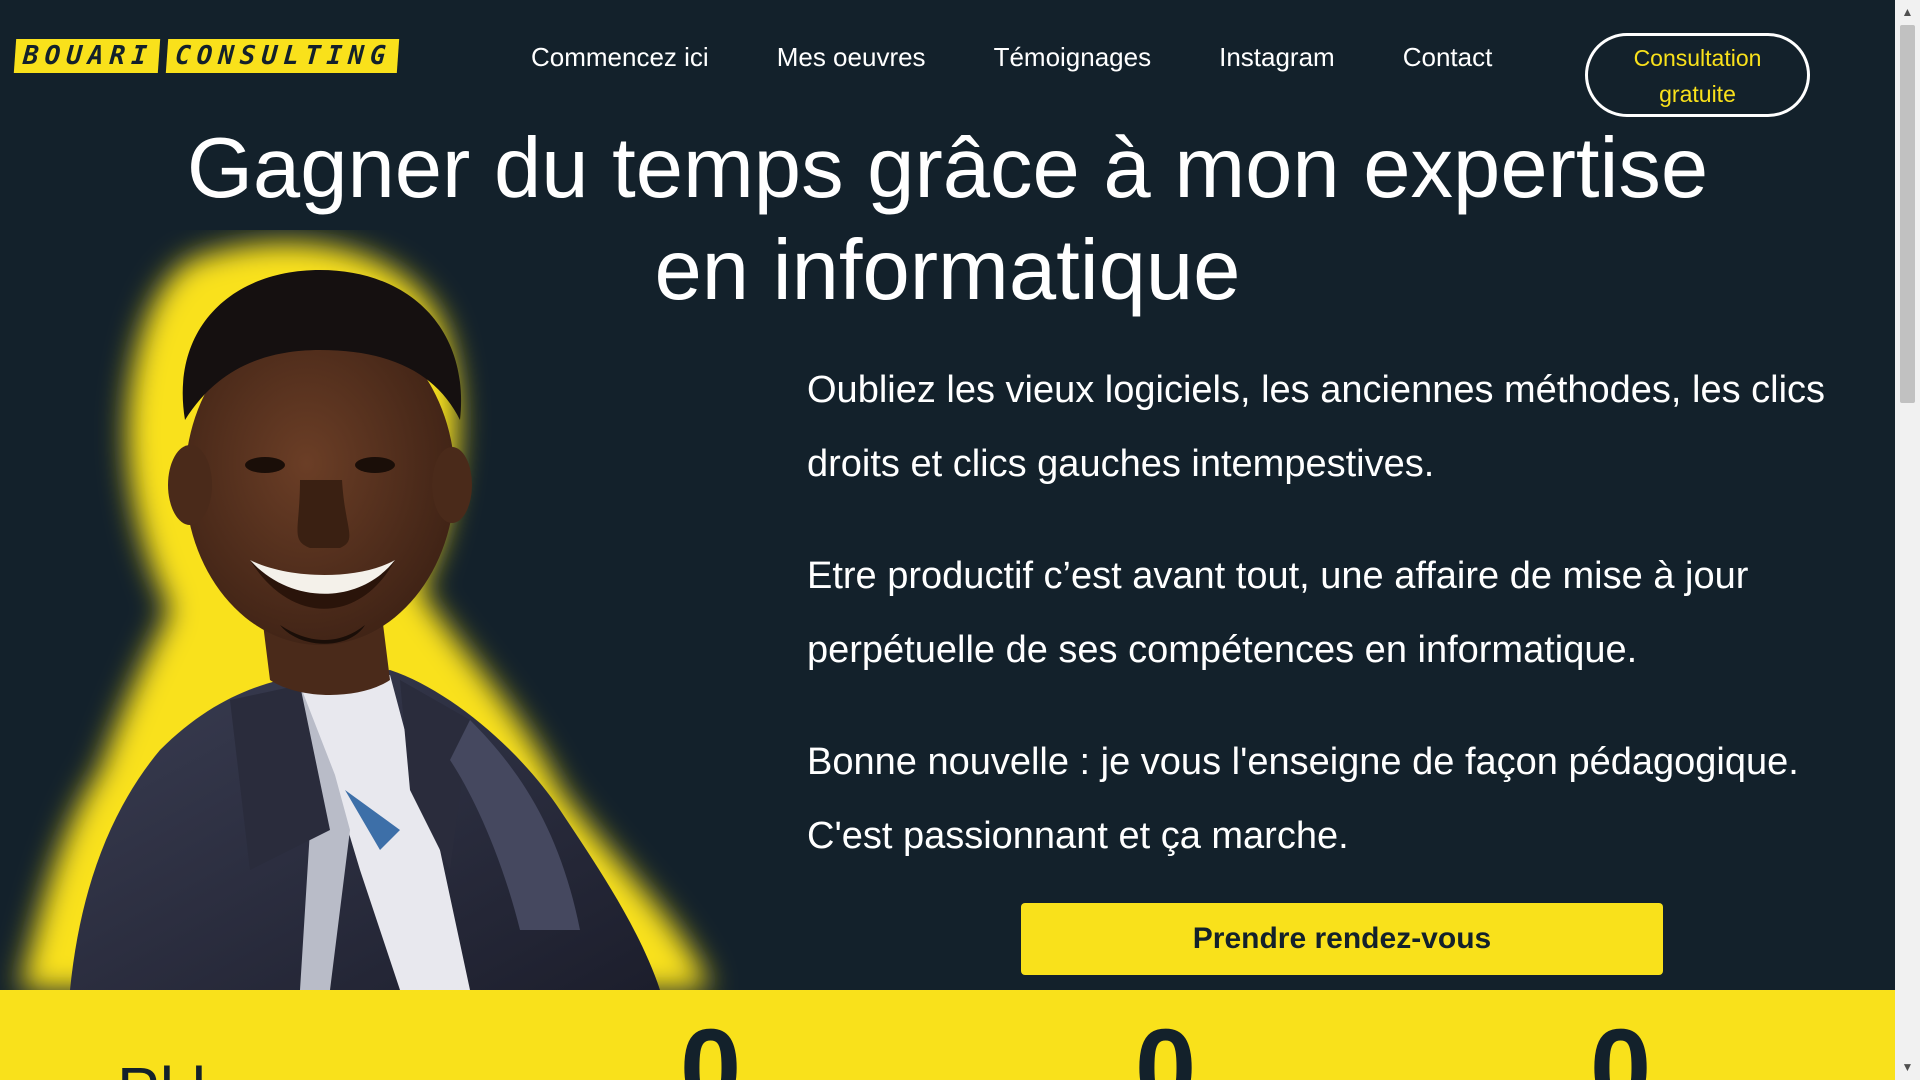 The image size is (1920, 1080). Describe the element at coordinates (1697, 75) in the screenshot. I see `consultation-gratuite-button: Consultation gratuite` at that location.